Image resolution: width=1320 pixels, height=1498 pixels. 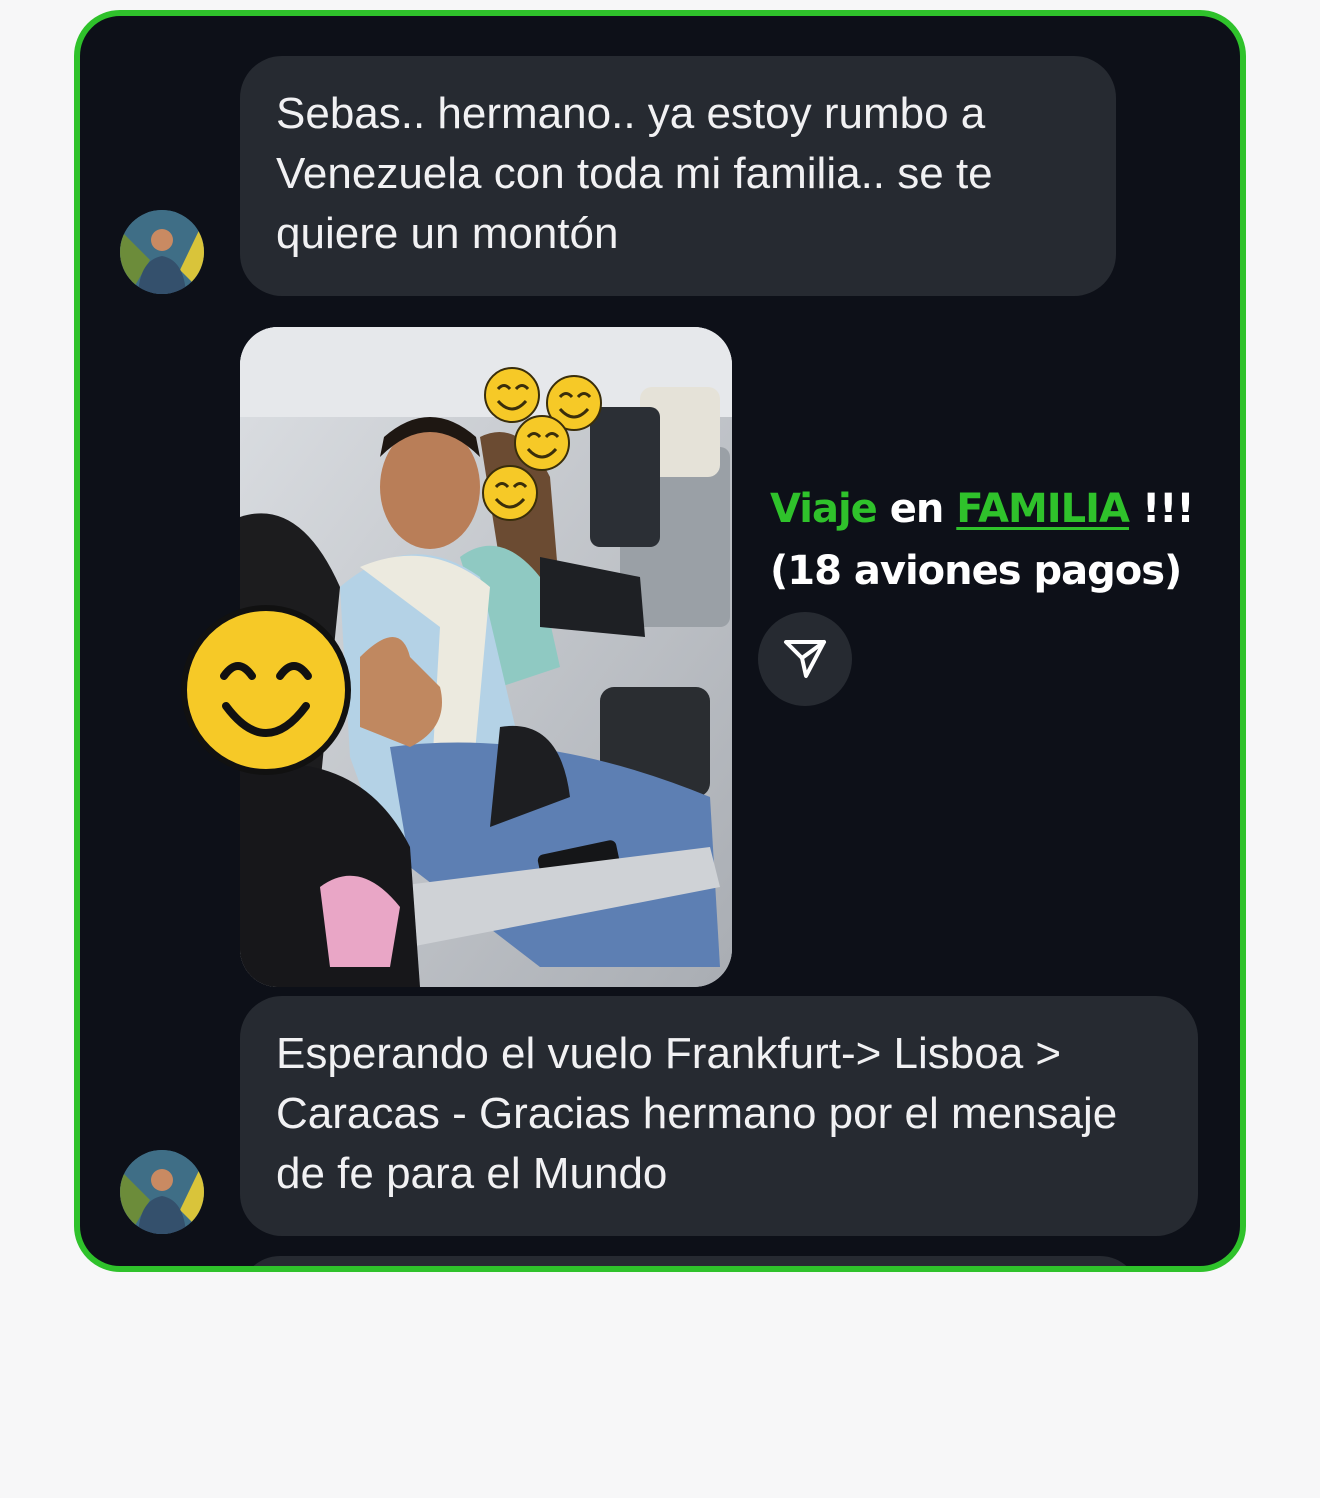 I want to click on caption-line-2: (18 aviones pagos), so click(x=976, y=571).